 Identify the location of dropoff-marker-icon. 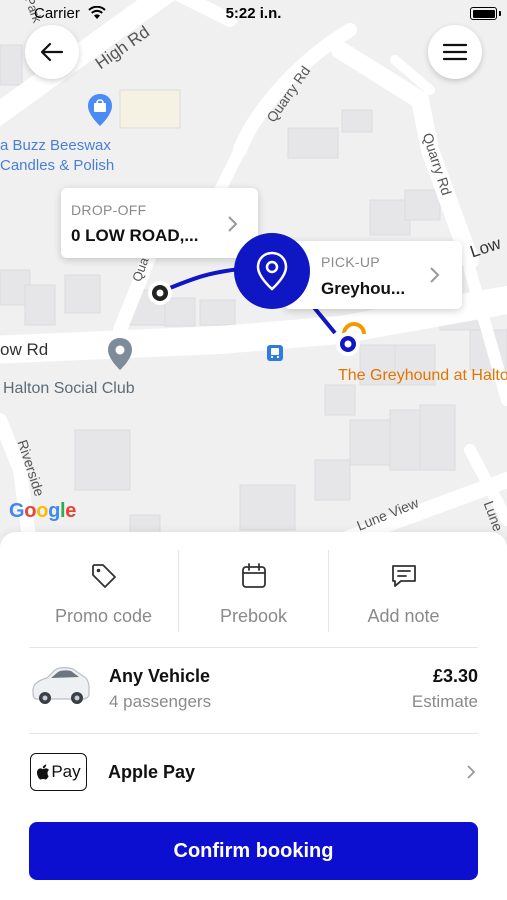
(160, 295).